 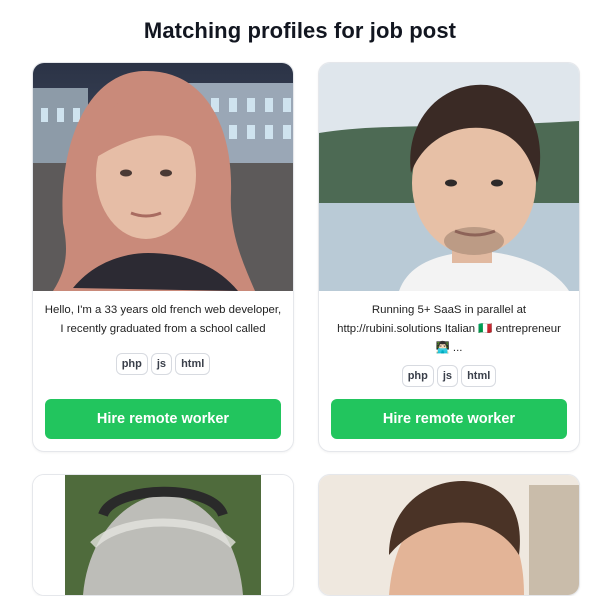 What do you see at coordinates (300, 30) in the screenshot?
I see `page-title: Matching profiles for job post` at bounding box center [300, 30].